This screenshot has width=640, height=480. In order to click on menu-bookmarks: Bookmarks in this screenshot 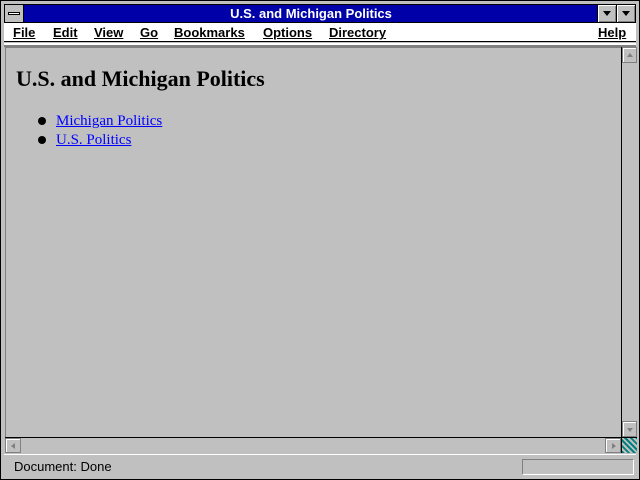, I will do `click(209, 32)`.